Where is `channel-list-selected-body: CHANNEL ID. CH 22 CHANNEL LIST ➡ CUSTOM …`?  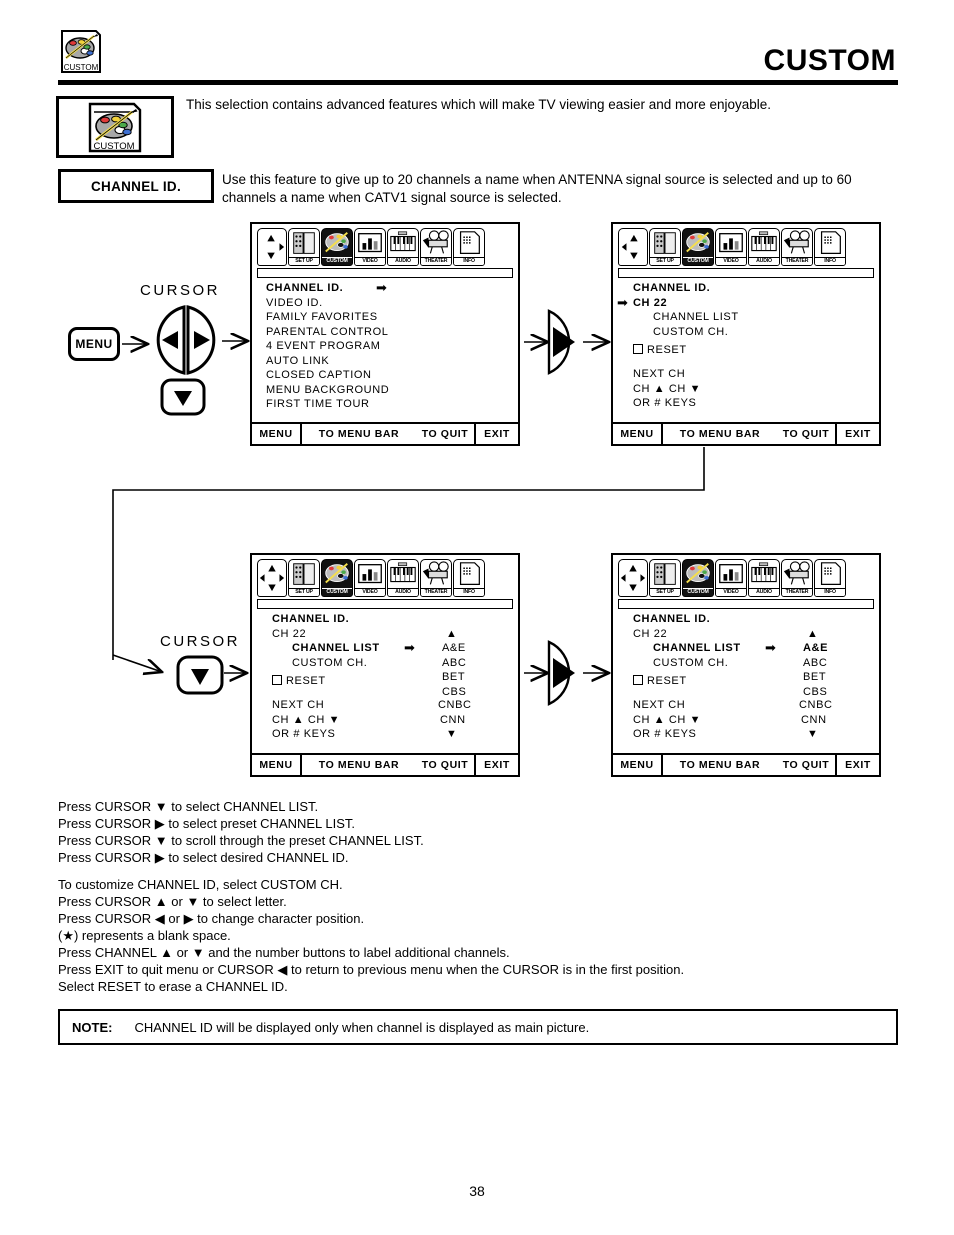
channel-list-selected-body: CHANNEL ID. CH 22 CHANNEL LIST ➡ CUSTOM … is located at coordinates (746, 681).